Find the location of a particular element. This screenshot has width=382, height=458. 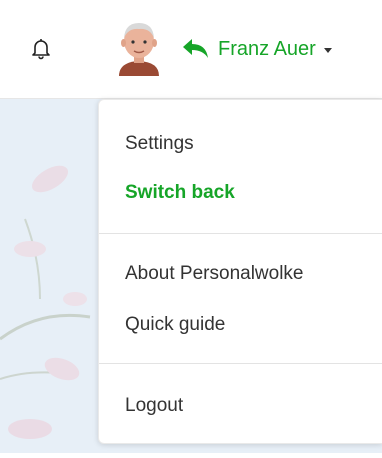

menu-item-logout: Logout is located at coordinates (154, 406).